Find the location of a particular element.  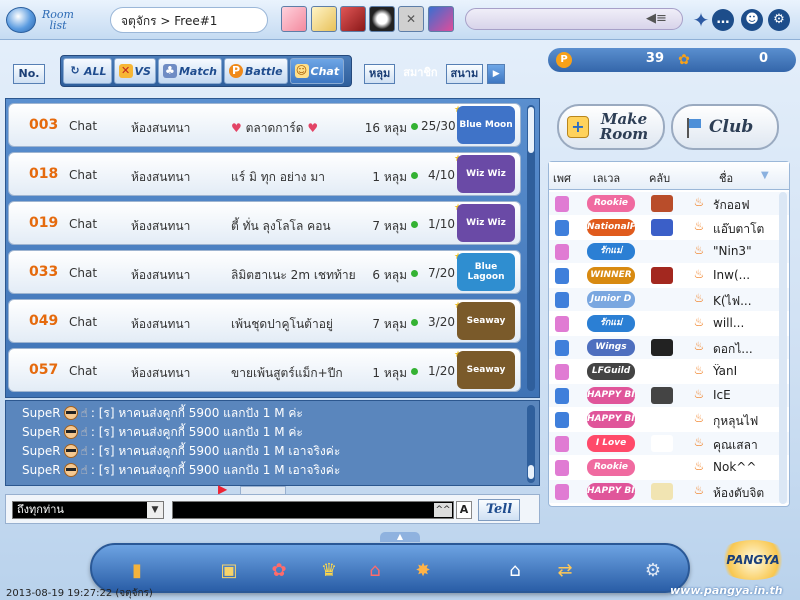

room-mode: Chat is located at coordinates (83, 126).